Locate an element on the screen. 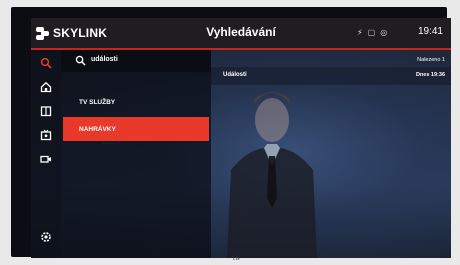 The height and width of the screenshot is (265, 460). sidebar-item-library is located at coordinates (46, 111).